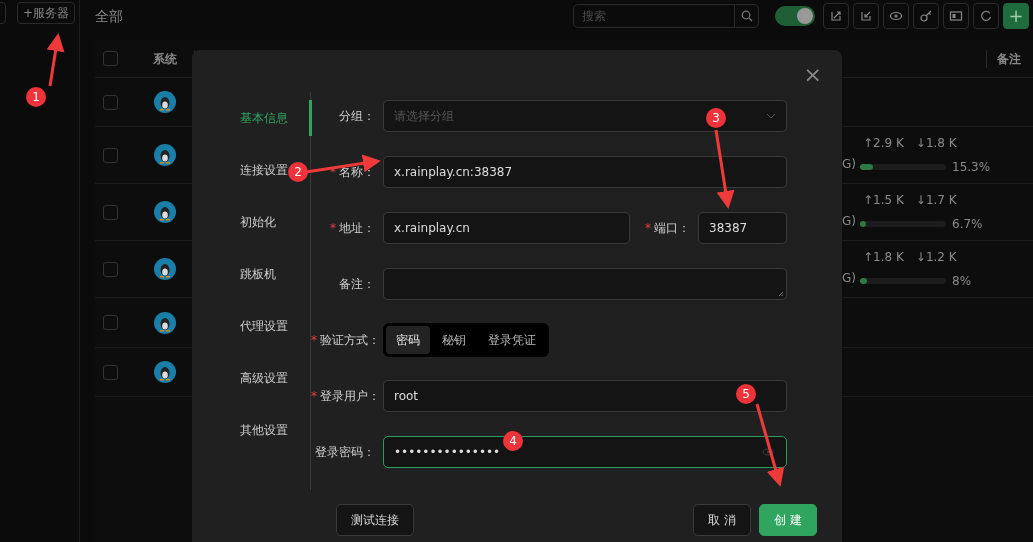  What do you see at coordinates (264, 326) in the screenshot?
I see `nav-tab: 代理设置` at bounding box center [264, 326].